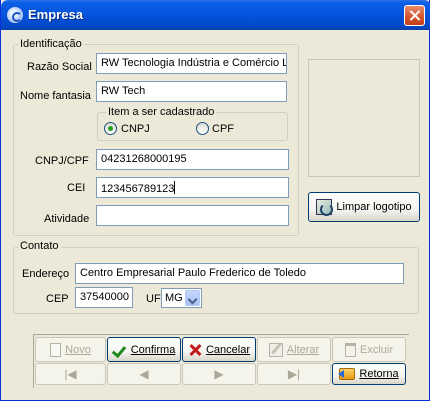 This screenshot has width=430, height=401. What do you see at coordinates (350, 349) in the screenshot?
I see `trash-icon` at bounding box center [350, 349].